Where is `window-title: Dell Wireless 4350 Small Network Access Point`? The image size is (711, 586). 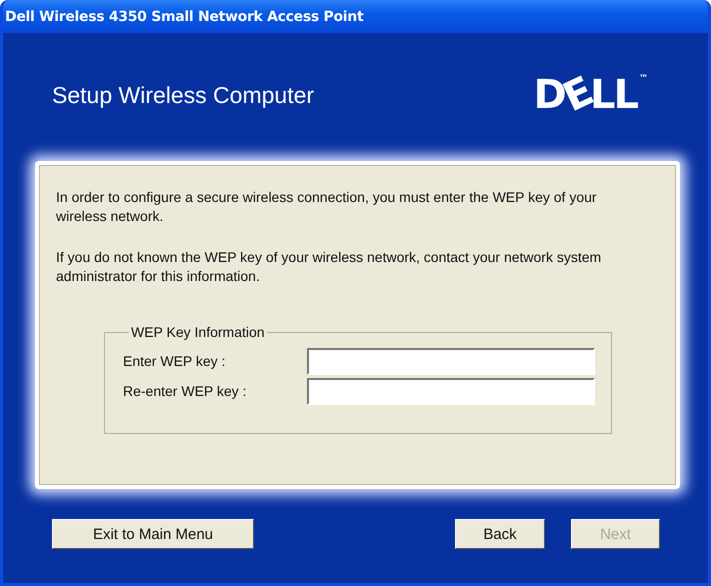
window-title: Dell Wireless 4350 Small Network Access Point is located at coordinates (184, 16).